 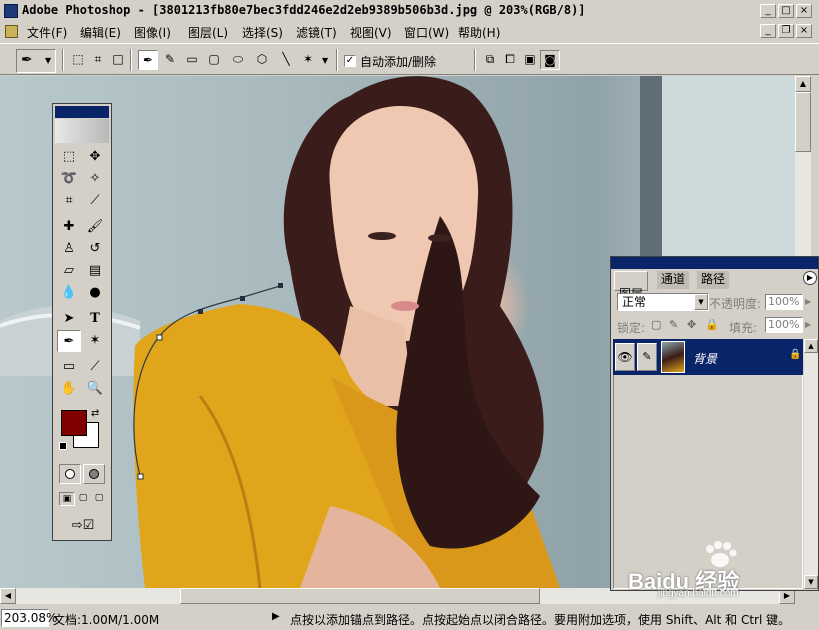 I want to click on eyedropper-tool-icon: ⟋, so click(x=95, y=367).